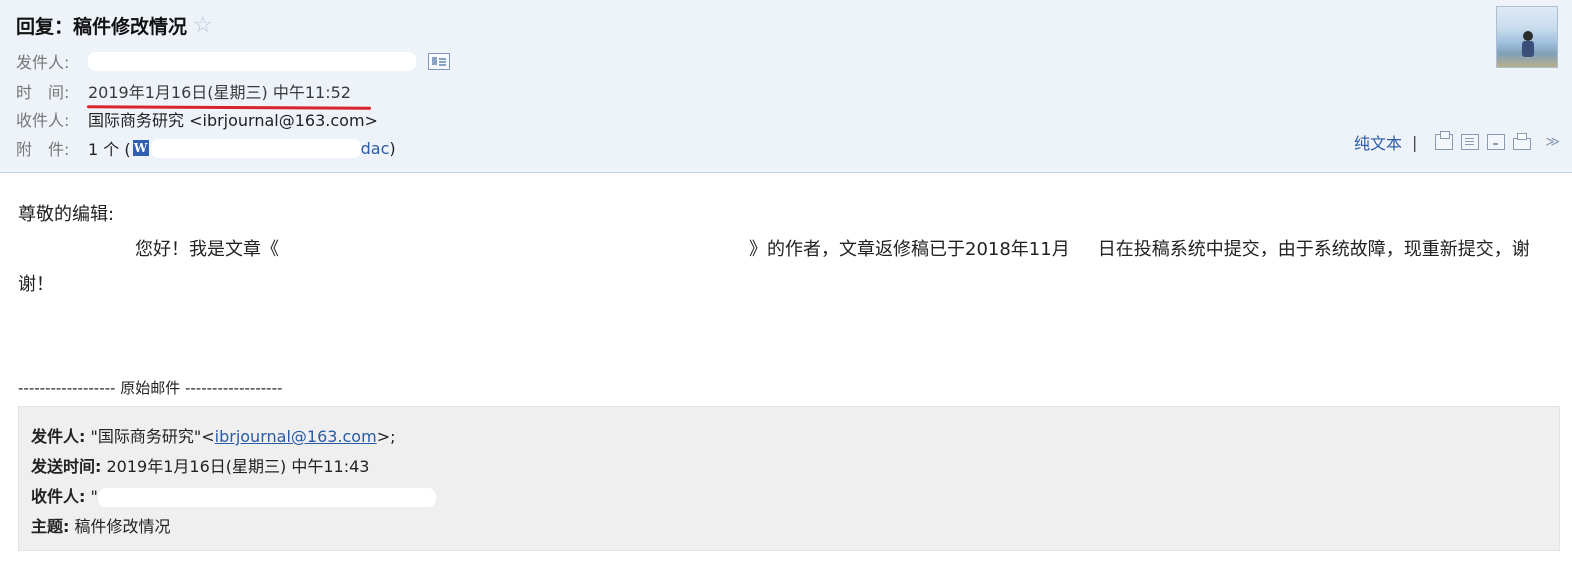 The image size is (1572, 569). Describe the element at coordinates (1470, 142) in the screenshot. I see `view-source-icon` at that location.